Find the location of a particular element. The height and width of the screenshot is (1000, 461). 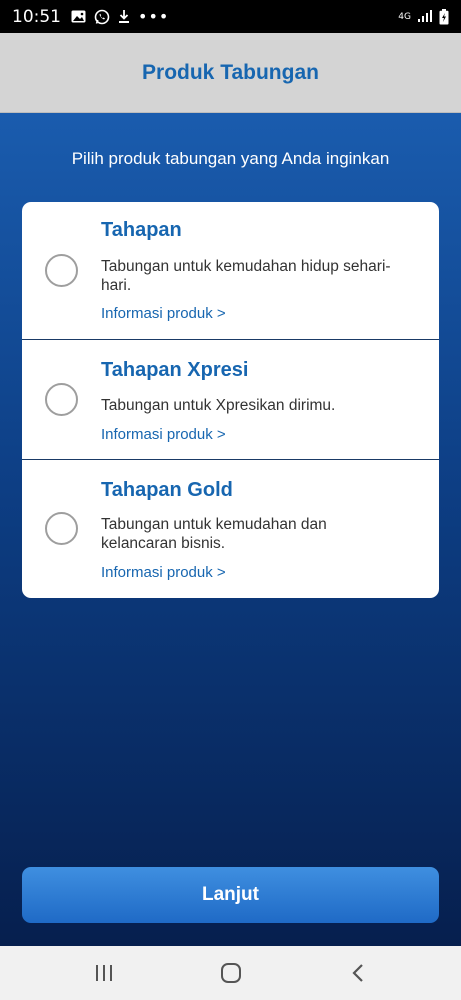

battery-charging-icon is located at coordinates (444, 16).